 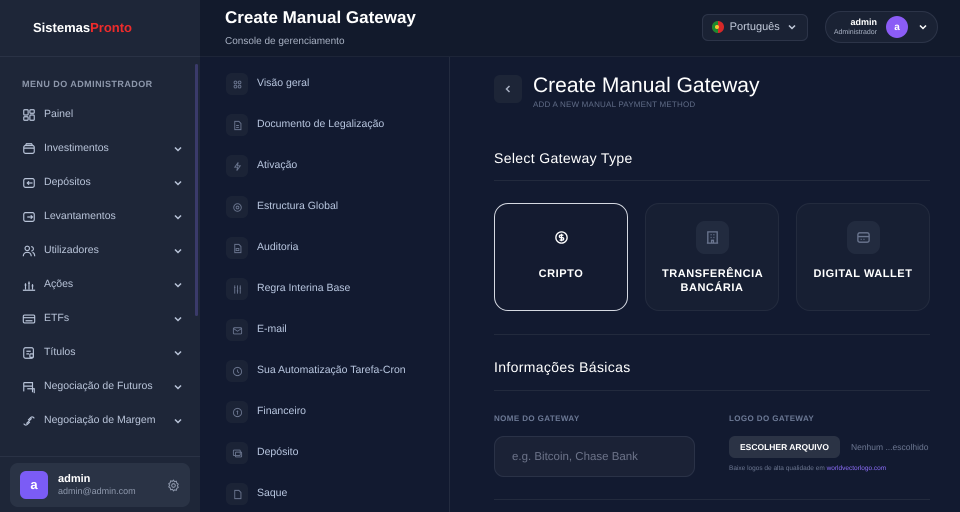 I want to click on gateway-type-card: CRIPTO, so click(x=561, y=257).